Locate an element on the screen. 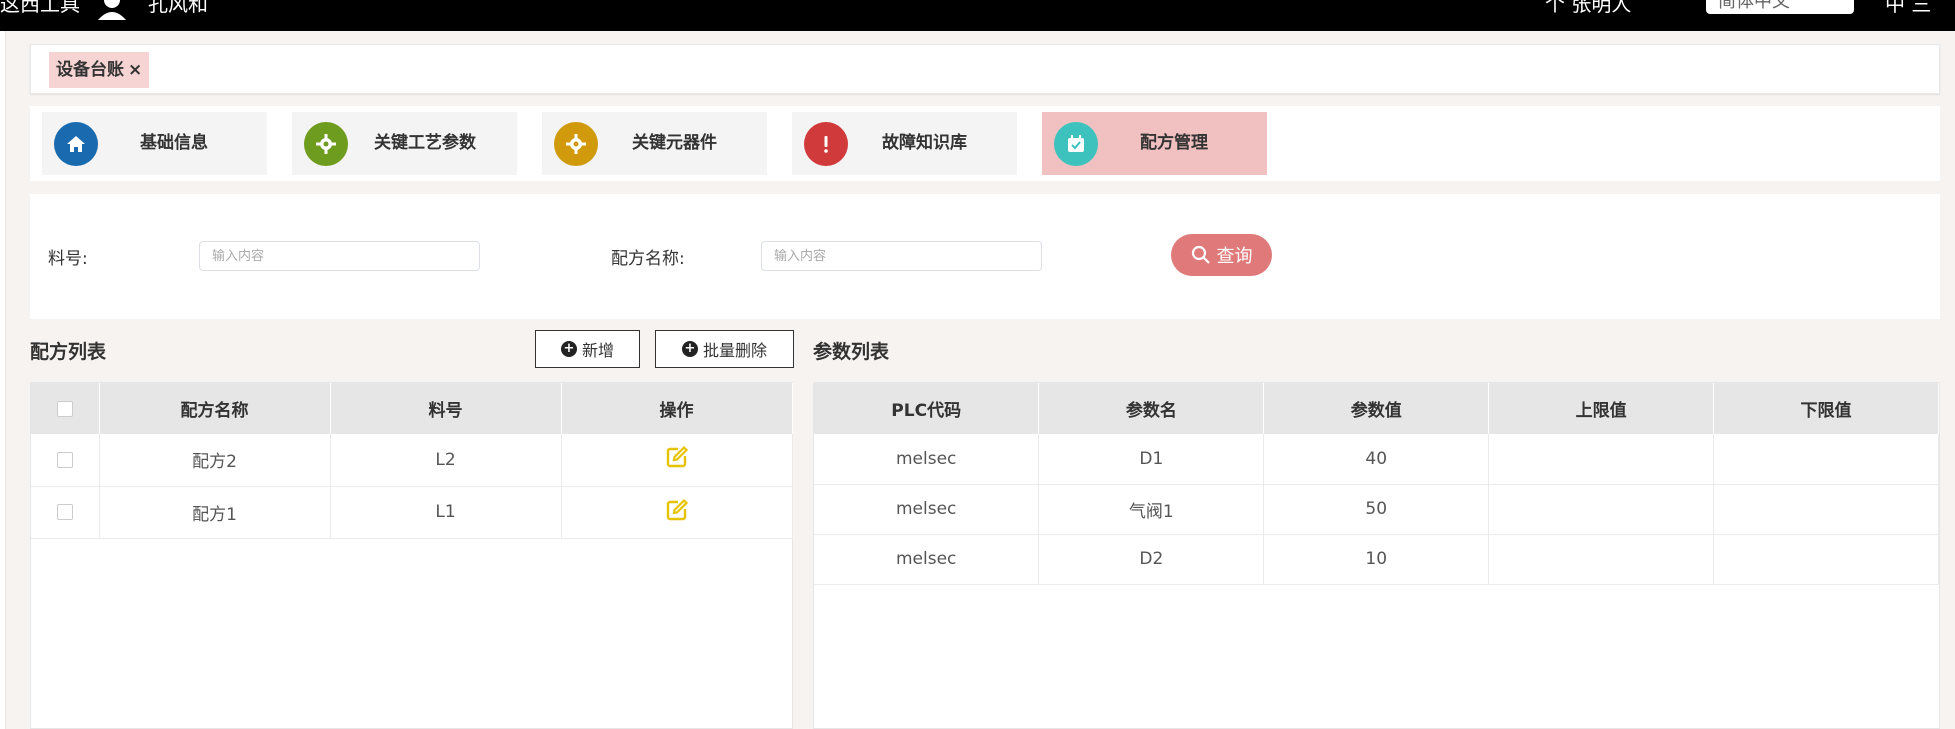  exclamation-icon is located at coordinates (826, 144).